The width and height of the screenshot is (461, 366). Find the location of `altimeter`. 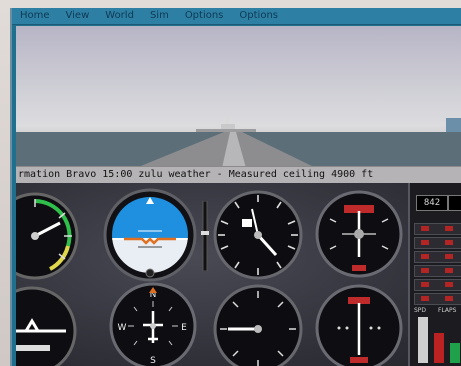

altimeter is located at coordinates (258, 235).